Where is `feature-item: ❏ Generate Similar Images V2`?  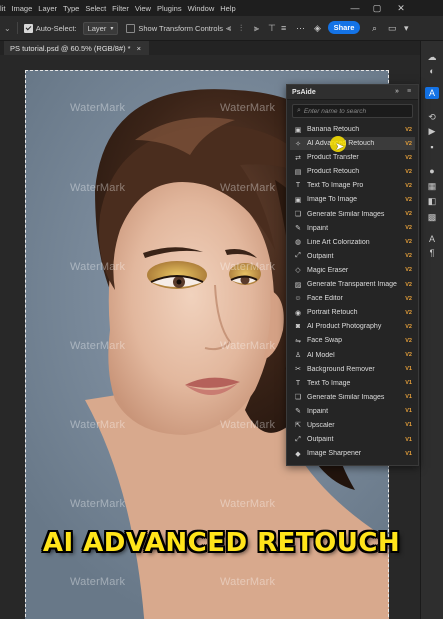
feature-item: ❏ Generate Similar Images V2 is located at coordinates (352, 214).